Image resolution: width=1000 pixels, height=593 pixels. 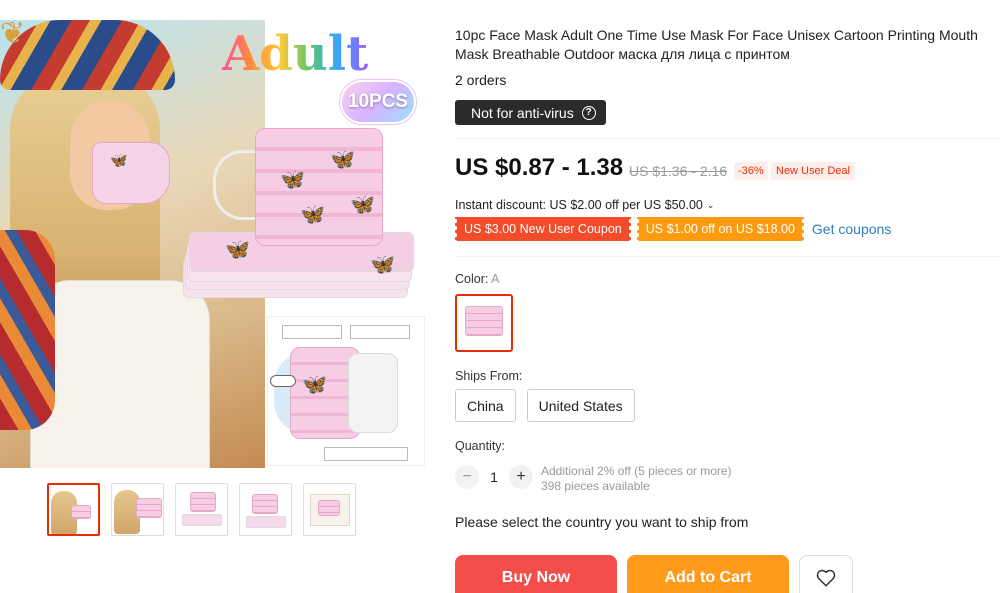 What do you see at coordinates (543, 229) in the screenshot?
I see `new-user-coupon: US $3.00 New User Coupon` at bounding box center [543, 229].